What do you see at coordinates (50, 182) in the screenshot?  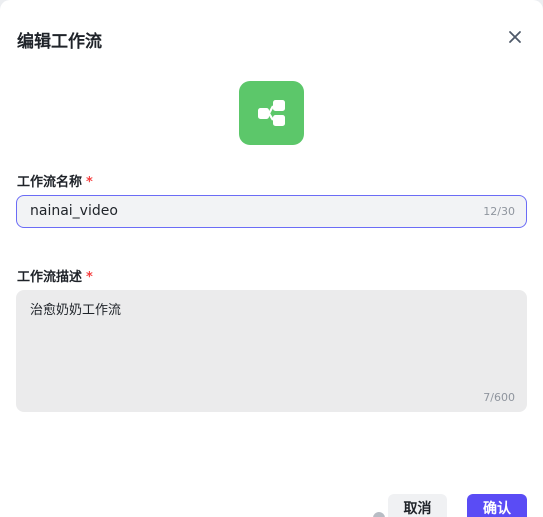 I see `name-label-text: 工作流名称` at bounding box center [50, 182].